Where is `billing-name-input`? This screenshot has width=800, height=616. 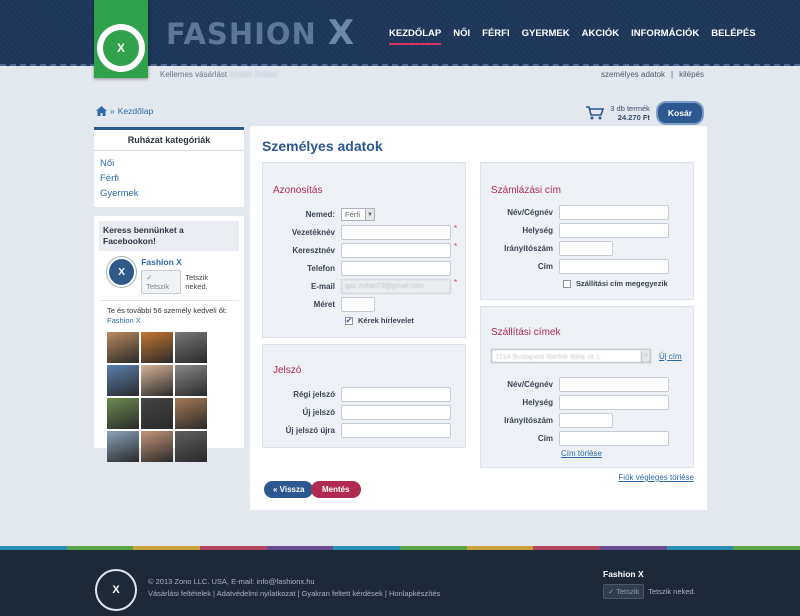 billing-name-input is located at coordinates (614, 212).